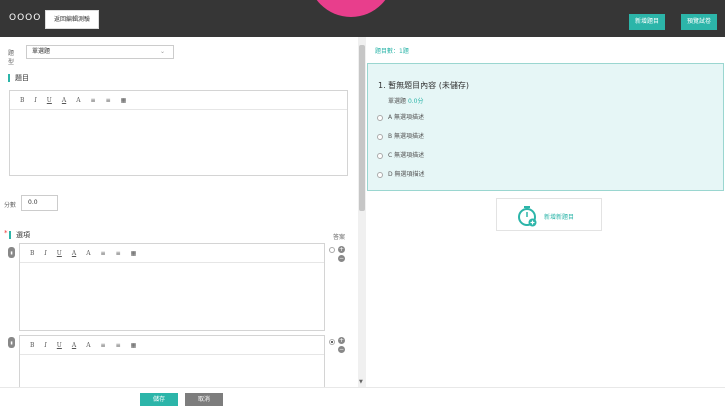 Image resolution: width=725 pixels, height=406 pixels. Describe the element at coordinates (25, 18) in the screenshot. I see `page-title: OOOO` at that location.